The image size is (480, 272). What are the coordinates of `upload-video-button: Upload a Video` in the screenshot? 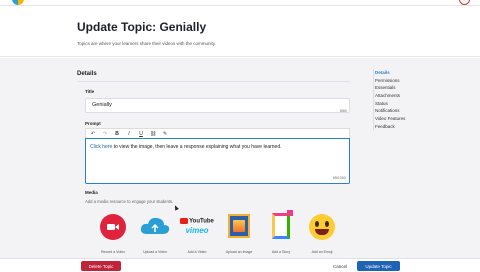 It's located at (155, 233).